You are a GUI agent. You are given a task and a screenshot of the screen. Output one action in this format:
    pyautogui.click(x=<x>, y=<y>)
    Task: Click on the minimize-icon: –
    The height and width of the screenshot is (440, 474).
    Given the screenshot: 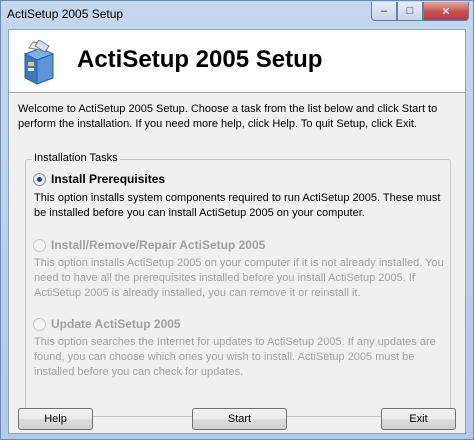 What is the action you would take?
    pyautogui.click(x=384, y=11)
    